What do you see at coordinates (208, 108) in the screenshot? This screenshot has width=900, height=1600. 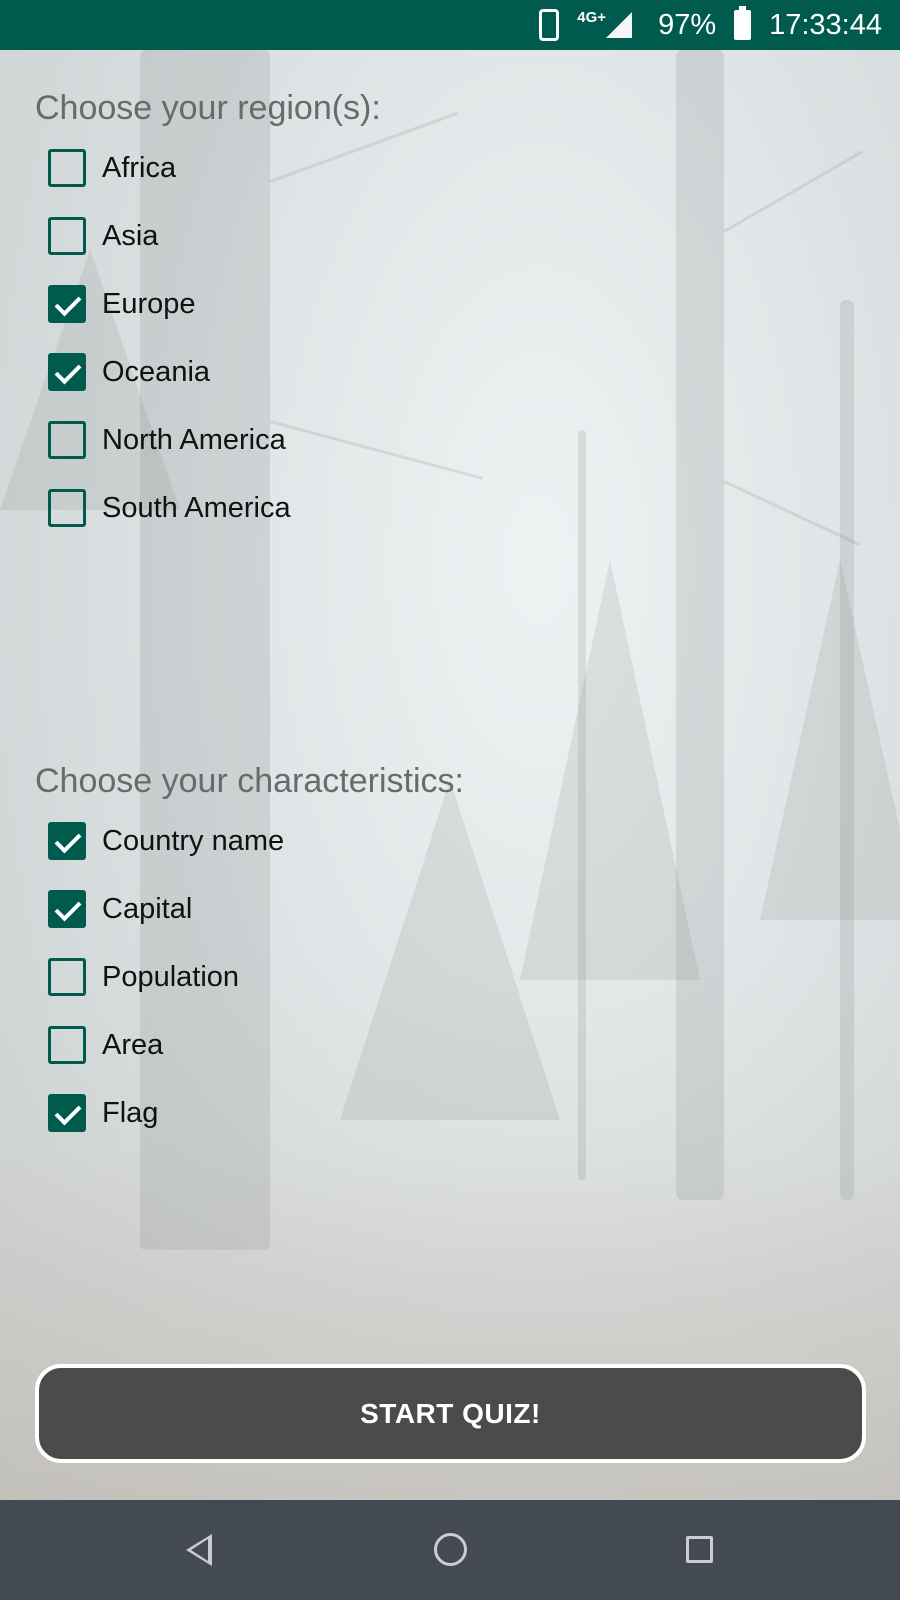 I see `regions-title: Choose your region(s):` at bounding box center [208, 108].